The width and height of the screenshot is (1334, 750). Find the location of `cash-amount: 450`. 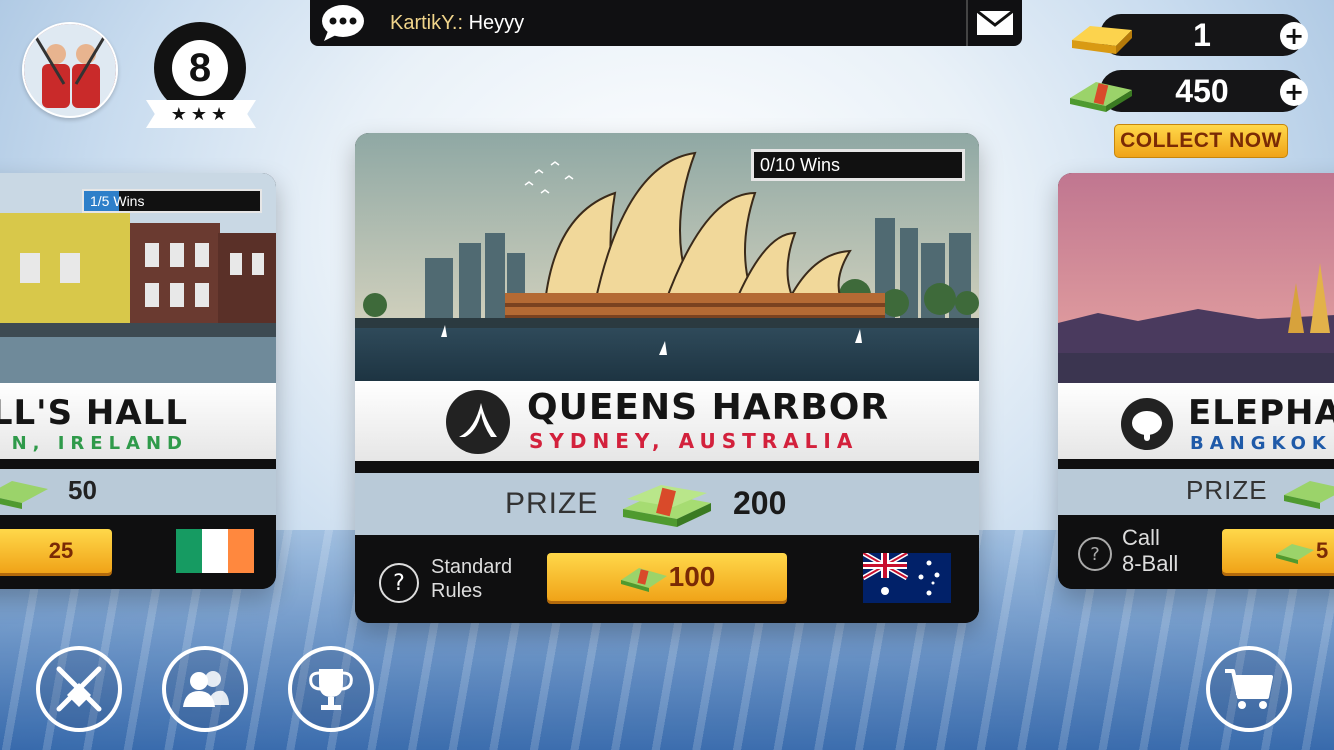

cash-amount: 450 is located at coordinates (1202, 90).